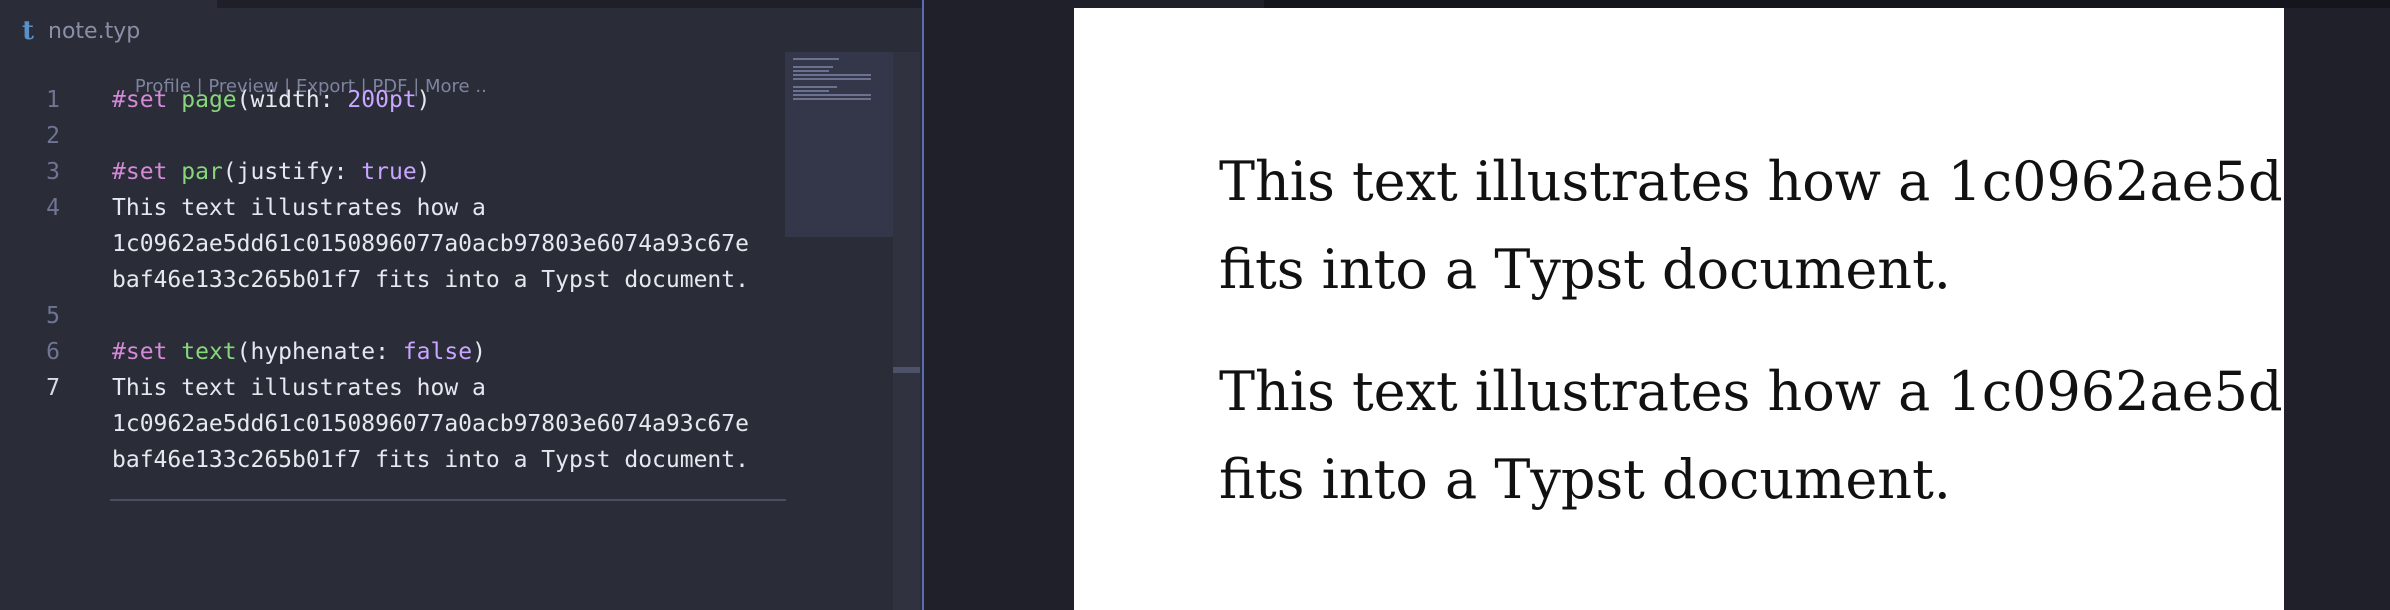  What do you see at coordinates (395, 136) in the screenshot?
I see `code-line: 2` at bounding box center [395, 136].